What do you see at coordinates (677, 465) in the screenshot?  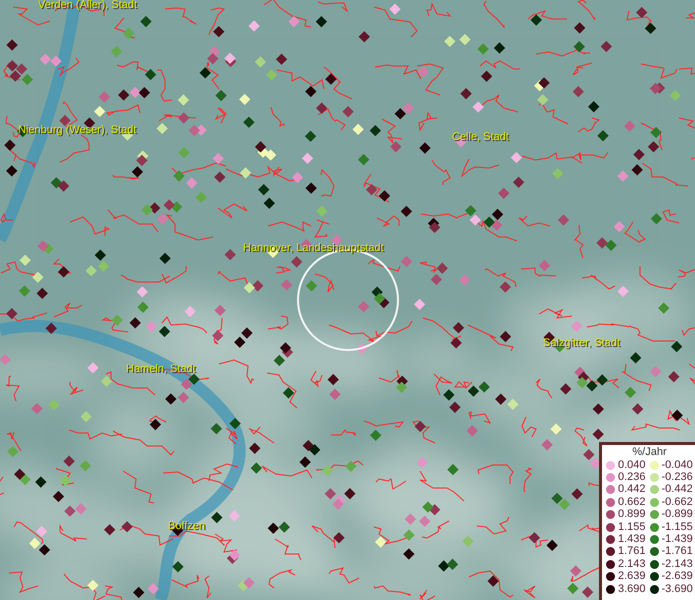 I see `legend-value: -0.040` at bounding box center [677, 465].